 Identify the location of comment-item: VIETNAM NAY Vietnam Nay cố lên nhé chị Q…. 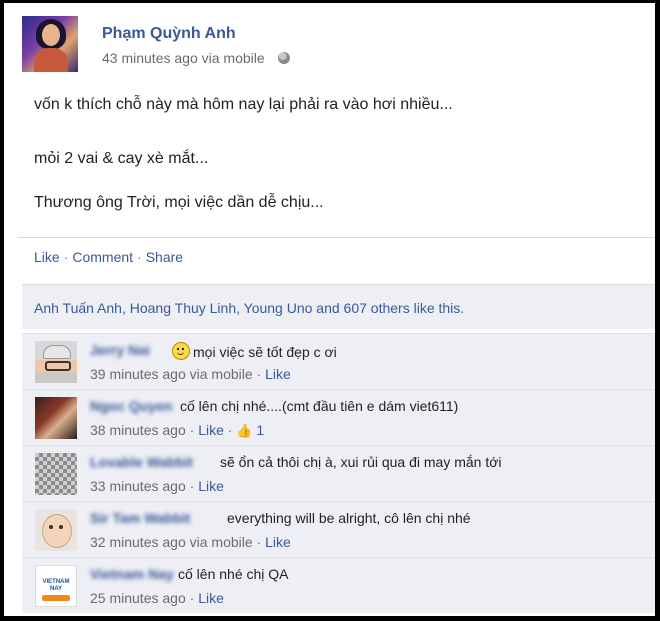
(338, 585).